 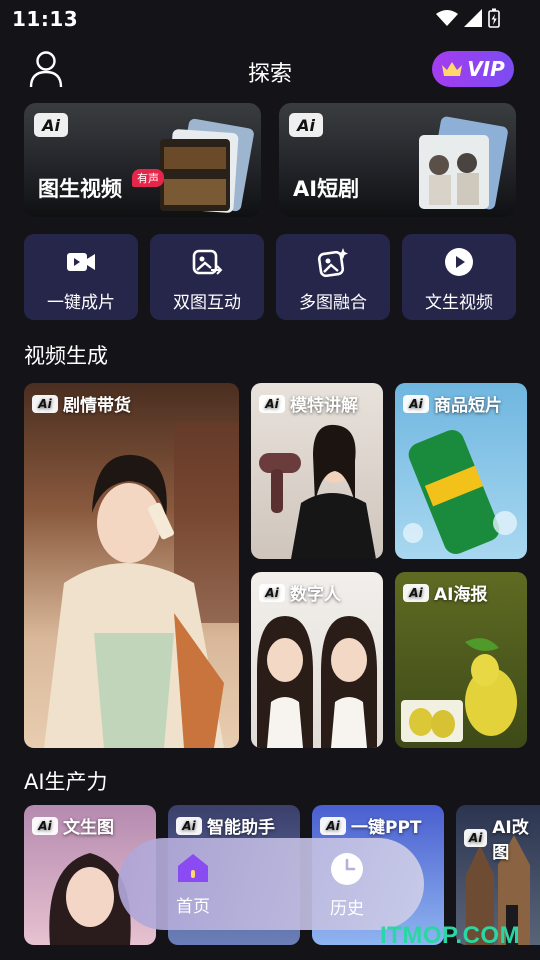 I want to click on status-time: 11:13, so click(x=45, y=19).